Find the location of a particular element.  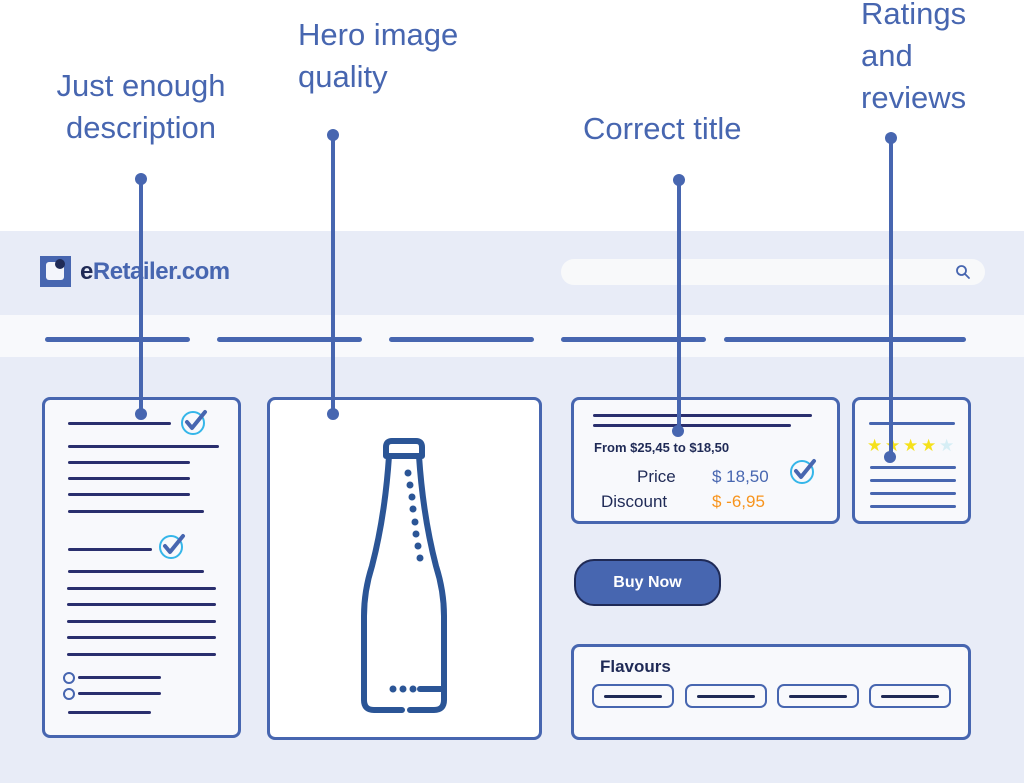

leader-line-title is located at coordinates (679, 304).